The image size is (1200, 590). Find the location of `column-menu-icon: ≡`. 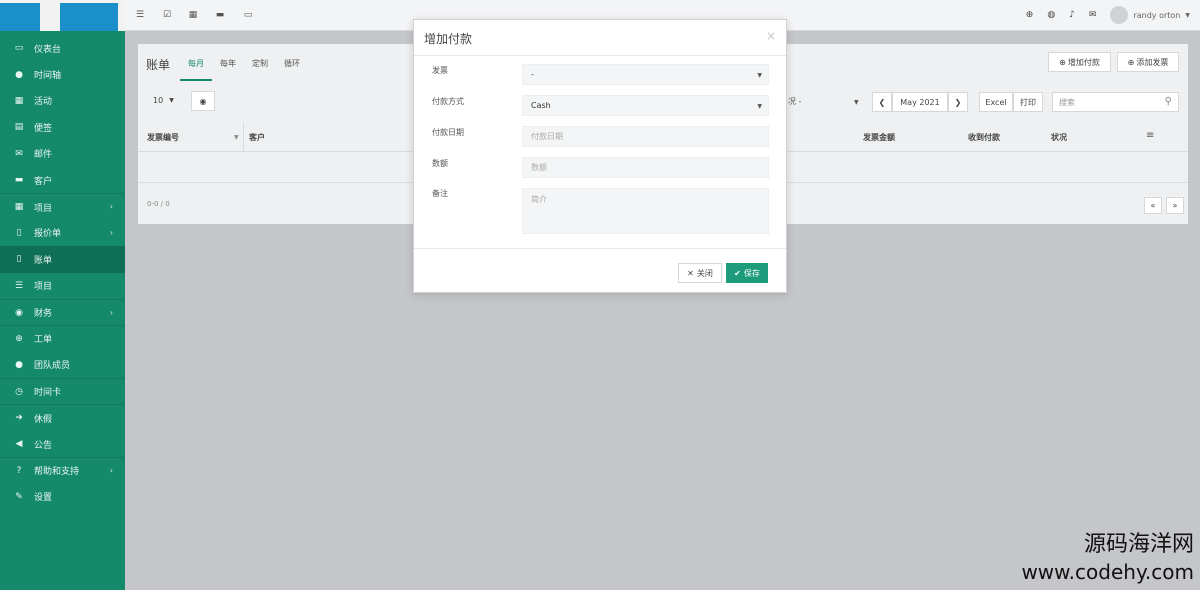

column-menu-icon: ≡ is located at coordinates (1150, 135).